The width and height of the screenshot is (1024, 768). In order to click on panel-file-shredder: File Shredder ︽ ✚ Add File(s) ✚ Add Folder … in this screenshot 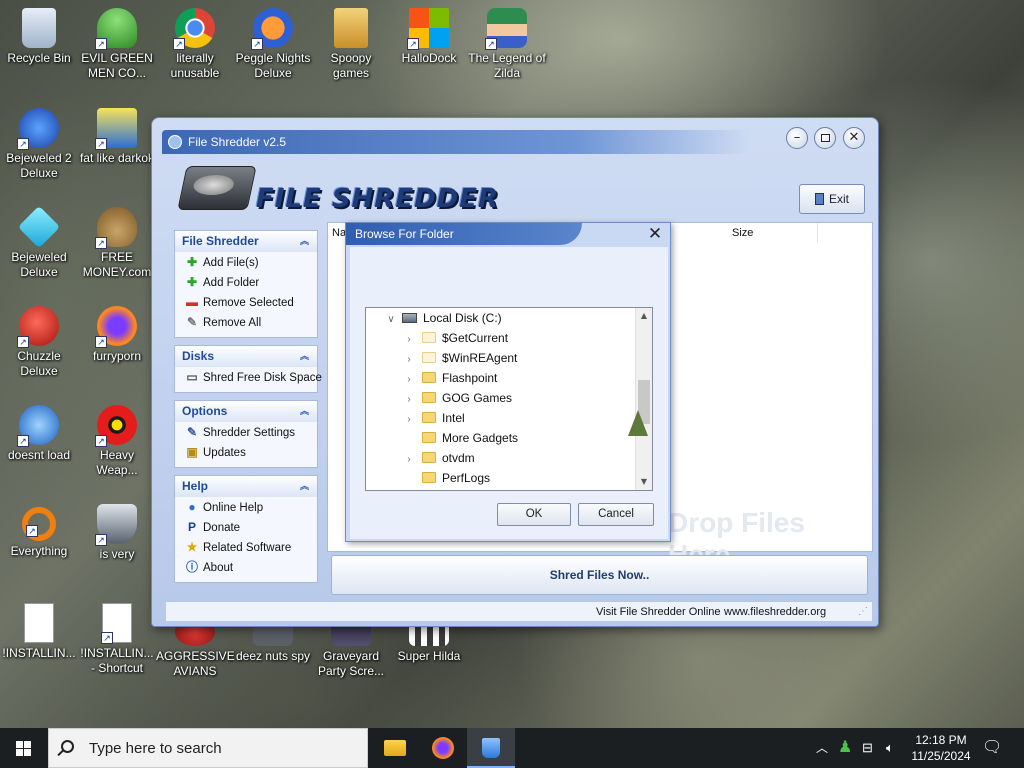, I will do `click(246, 284)`.